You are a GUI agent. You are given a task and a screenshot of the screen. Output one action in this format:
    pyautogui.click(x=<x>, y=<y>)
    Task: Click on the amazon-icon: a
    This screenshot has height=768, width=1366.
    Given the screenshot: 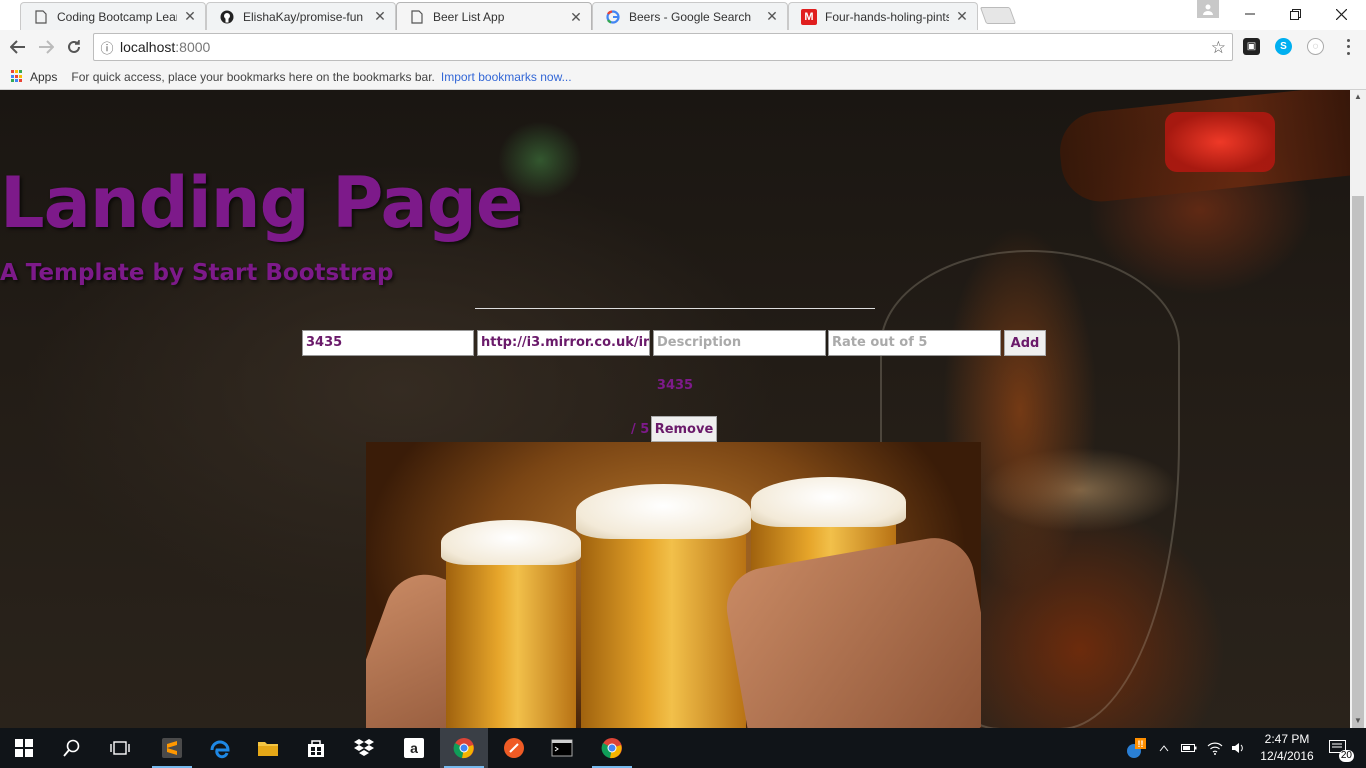 What is the action you would take?
    pyautogui.click(x=414, y=748)
    